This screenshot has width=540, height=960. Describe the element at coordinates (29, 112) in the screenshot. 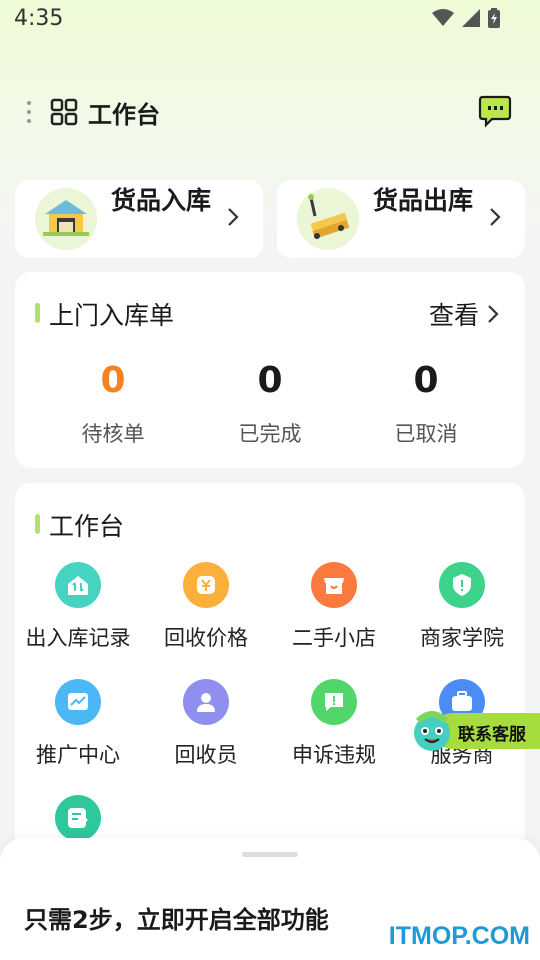

I see `more-dots-icon` at that location.